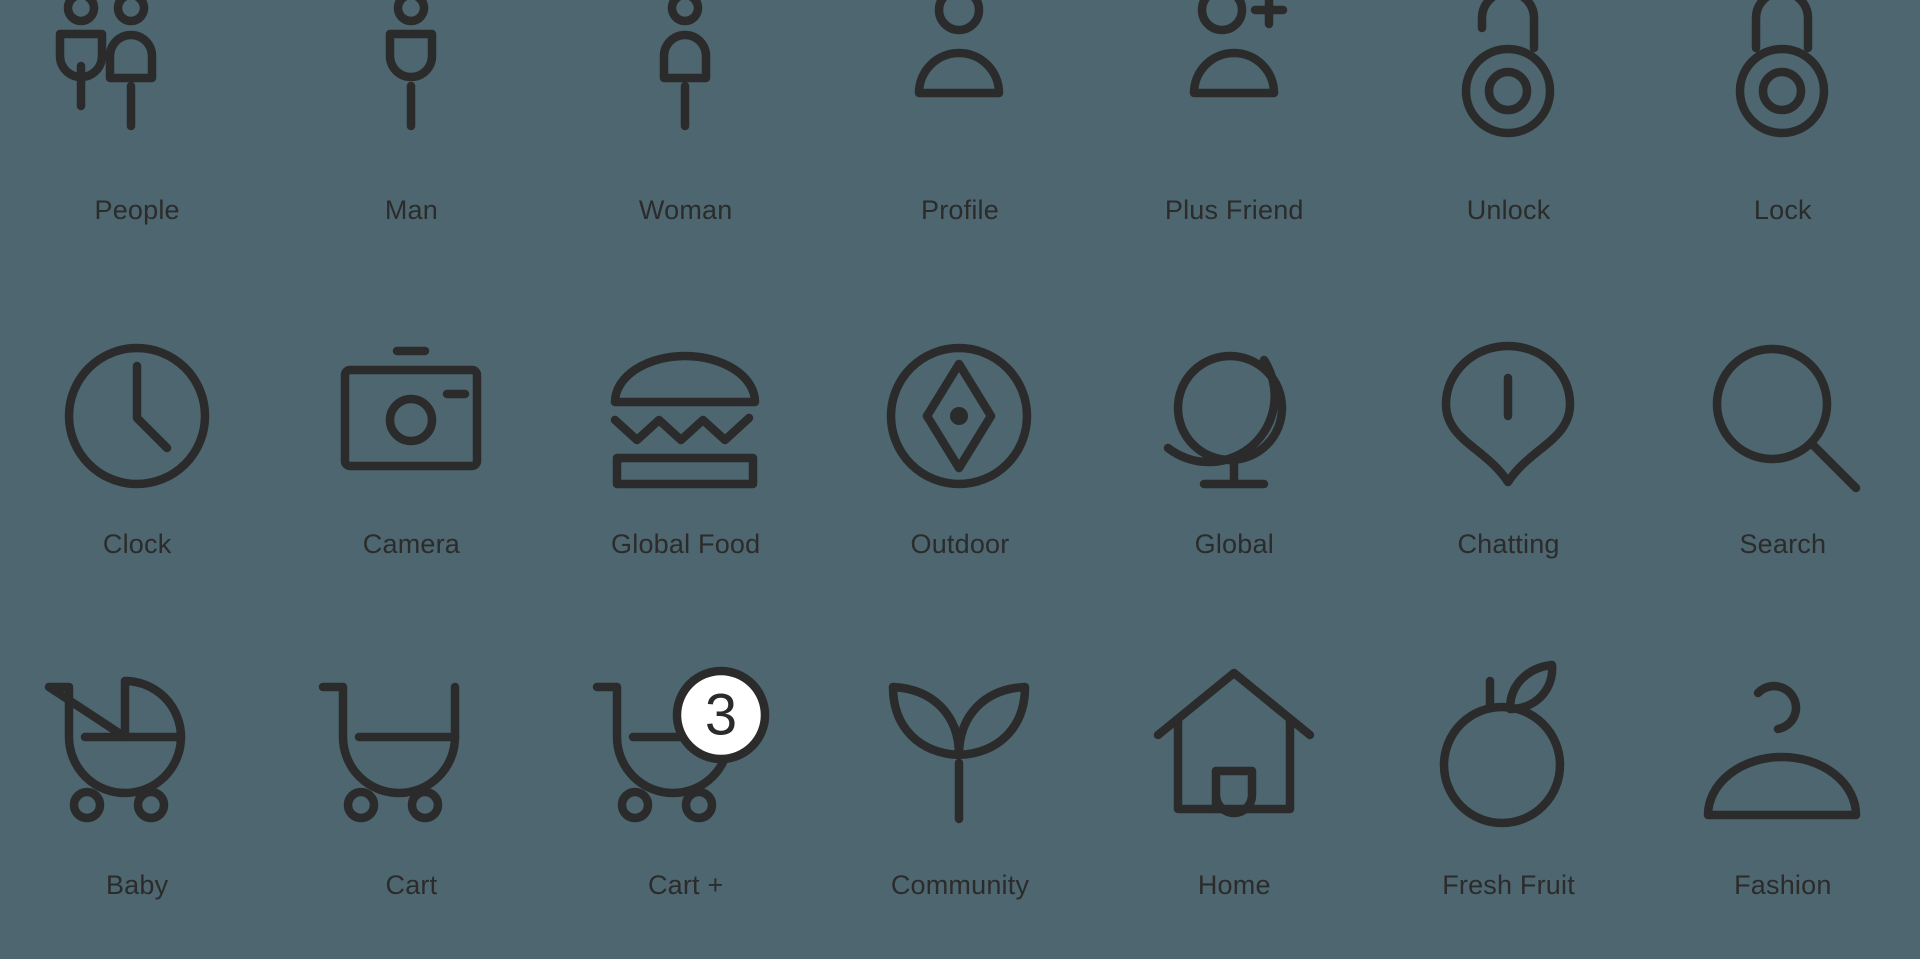 Image resolution: width=1920 pixels, height=959 pixels. I want to click on cart-plus-icon: 3, so click(685, 751).